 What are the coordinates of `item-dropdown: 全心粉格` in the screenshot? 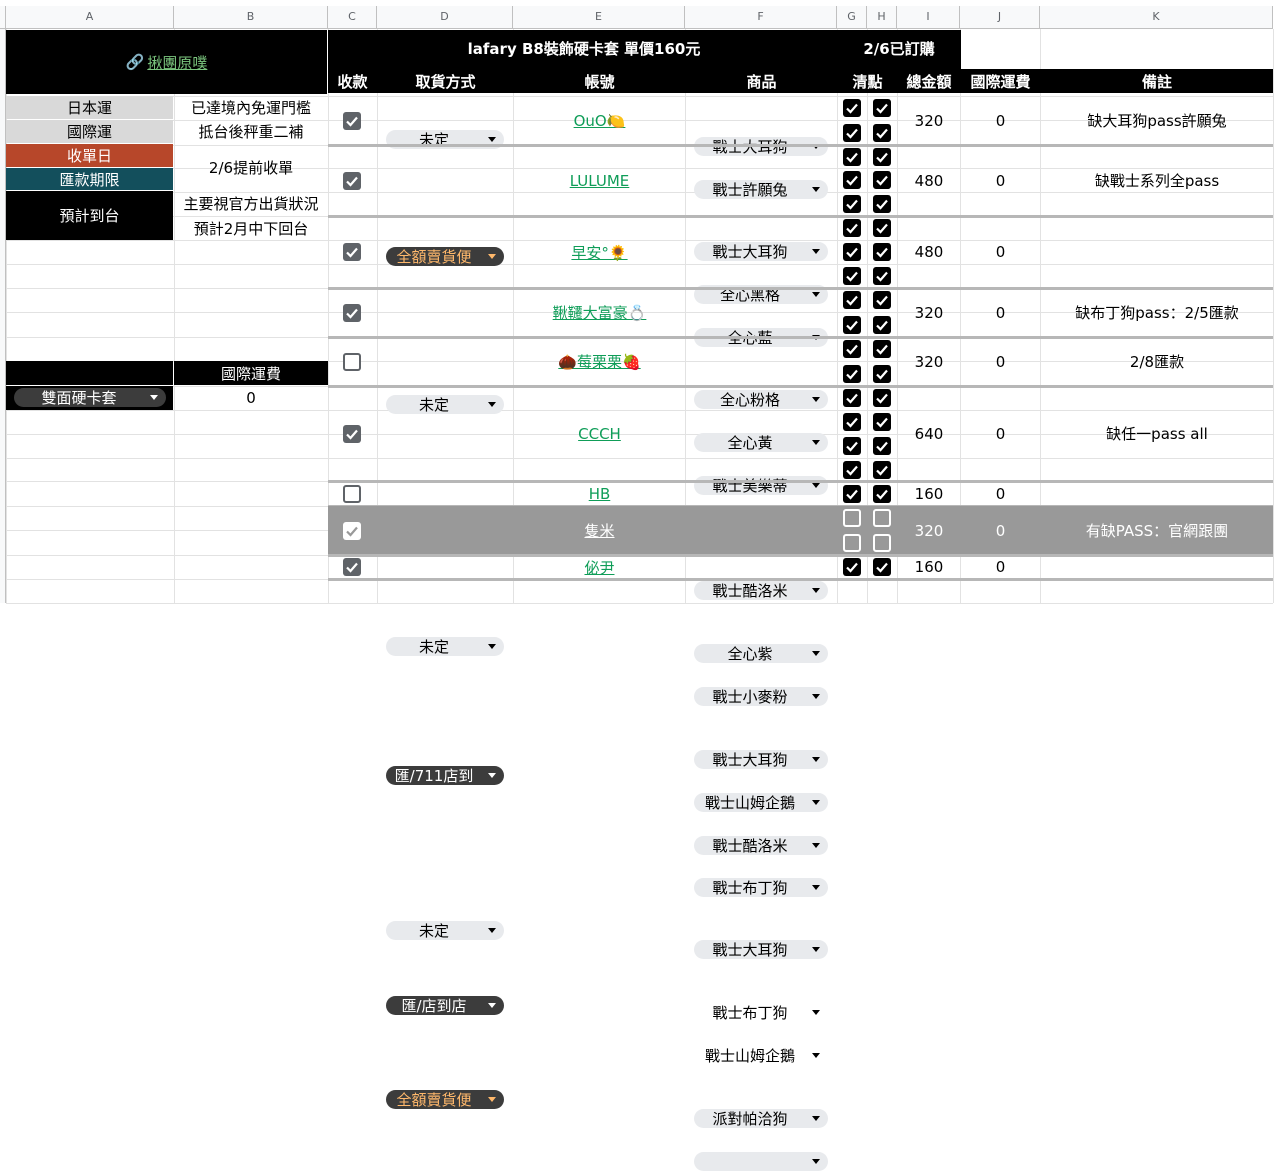 It's located at (761, 399).